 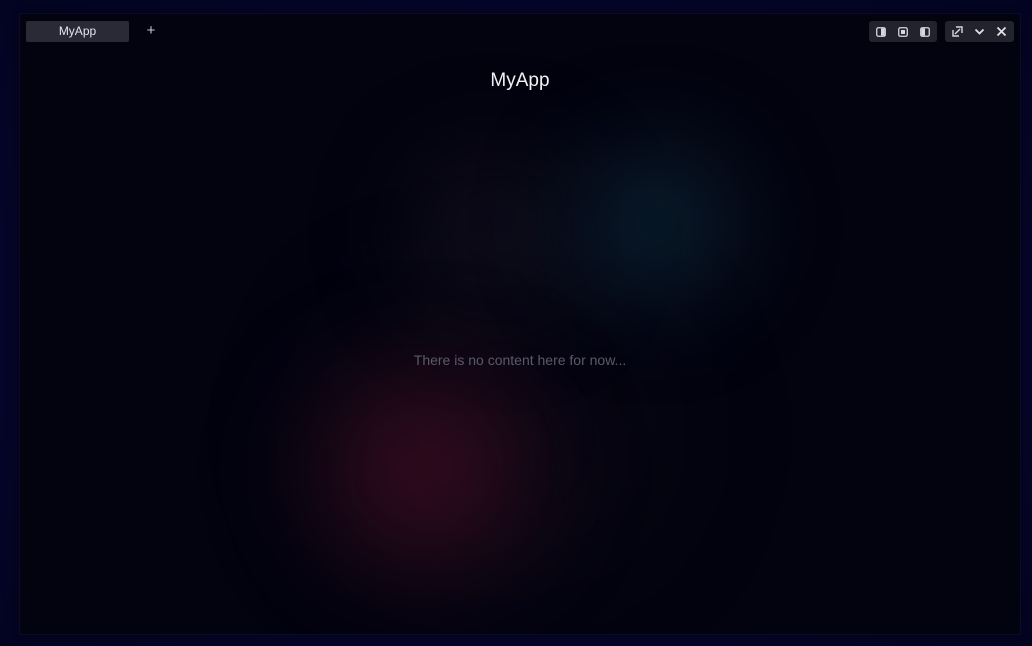 What do you see at coordinates (655, 224) in the screenshot?
I see `background-glow-teal` at bounding box center [655, 224].